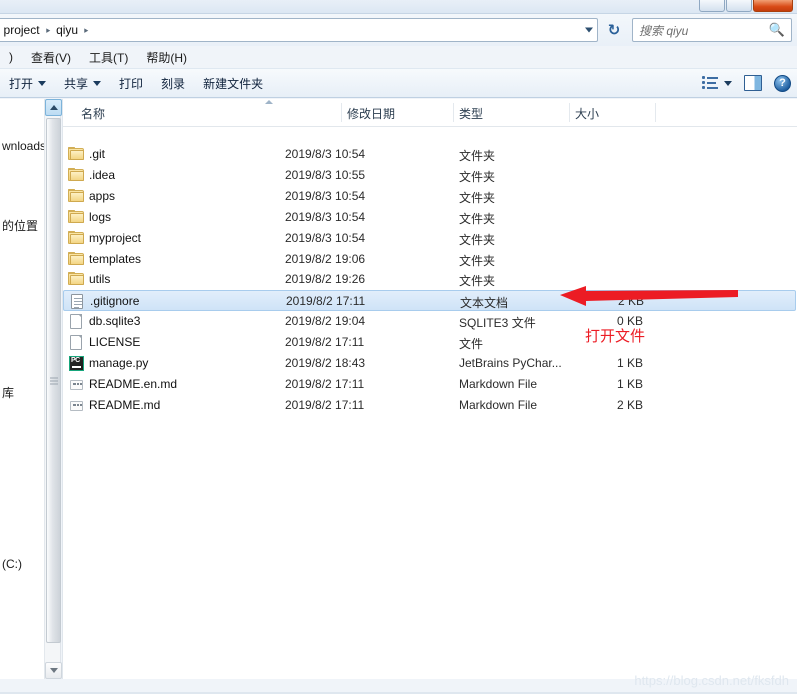  I want to click on table-row: apps 2019/8/3 10:54 文件夹, so click(429, 196).